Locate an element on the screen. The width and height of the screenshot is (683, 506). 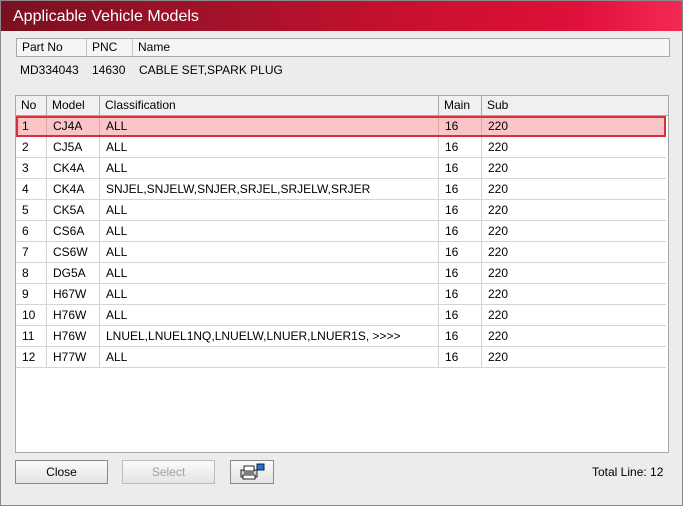
table-row: 9 H67W ALL 16 220 is located at coordinates (341, 294).